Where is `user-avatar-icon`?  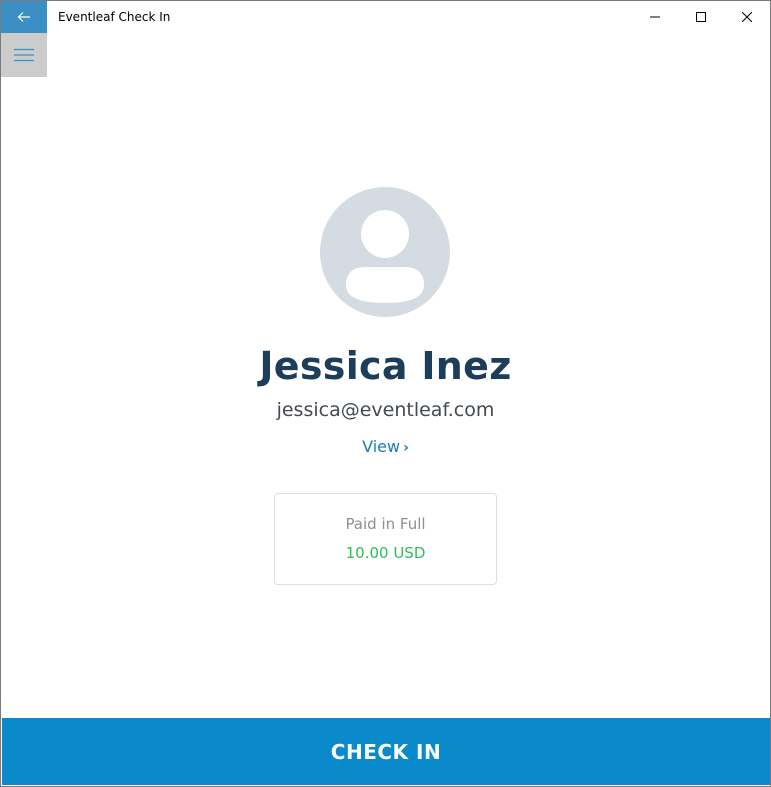
user-avatar-icon is located at coordinates (385, 252).